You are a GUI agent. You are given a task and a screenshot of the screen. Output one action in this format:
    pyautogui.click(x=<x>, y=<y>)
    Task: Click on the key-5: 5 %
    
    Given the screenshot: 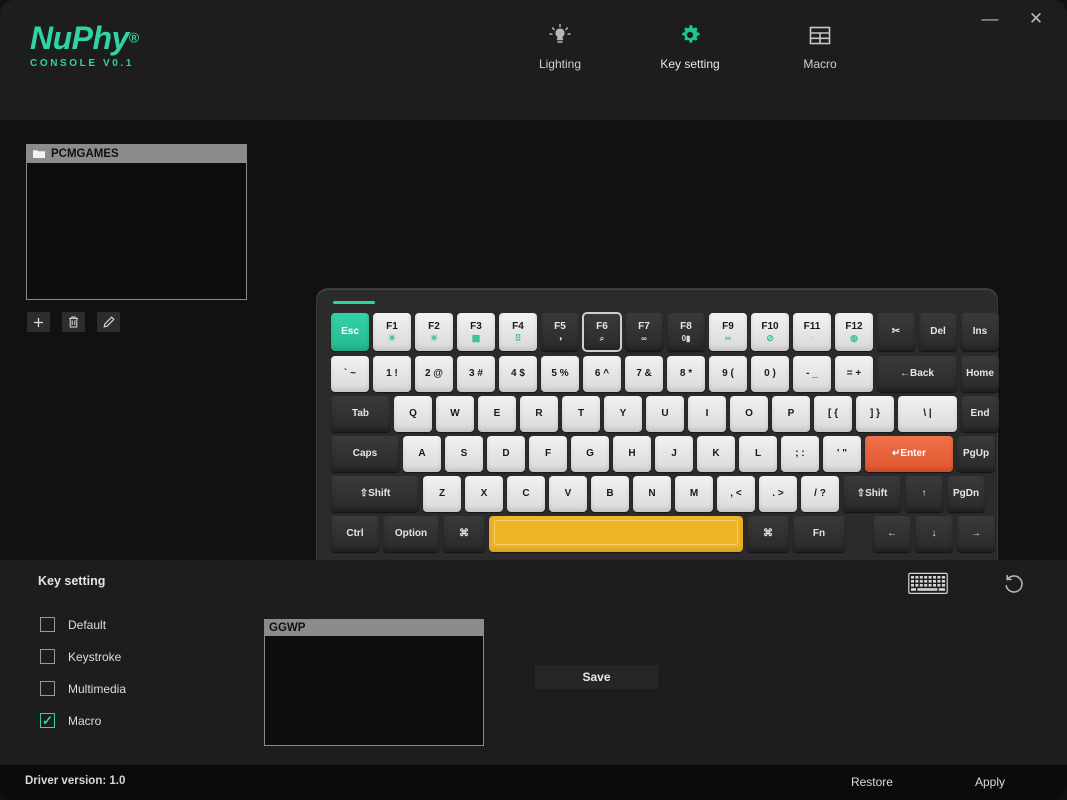 What is the action you would take?
    pyautogui.click(x=560, y=374)
    